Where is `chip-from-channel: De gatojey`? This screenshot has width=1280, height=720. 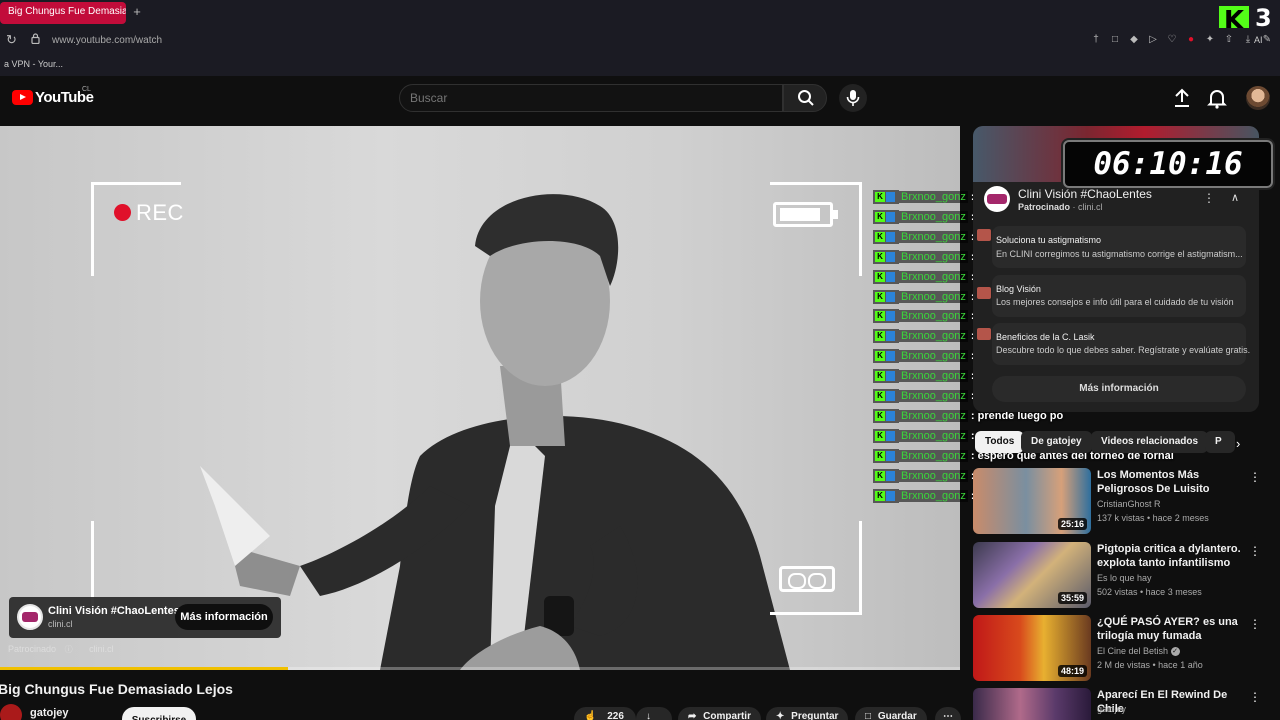 chip-from-channel: De gatojey is located at coordinates (1056, 442).